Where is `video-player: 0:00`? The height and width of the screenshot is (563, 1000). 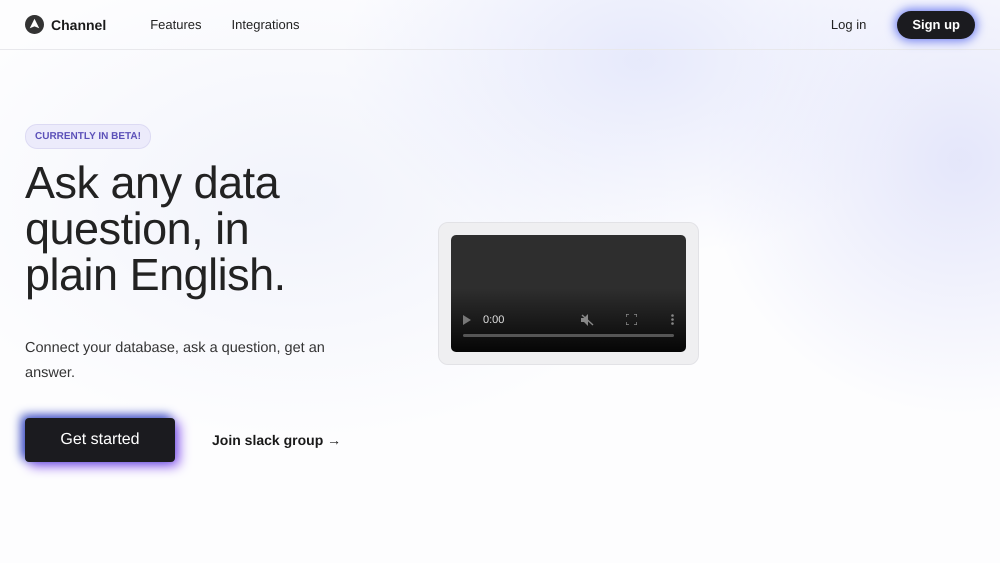 video-player: 0:00 is located at coordinates (568, 293).